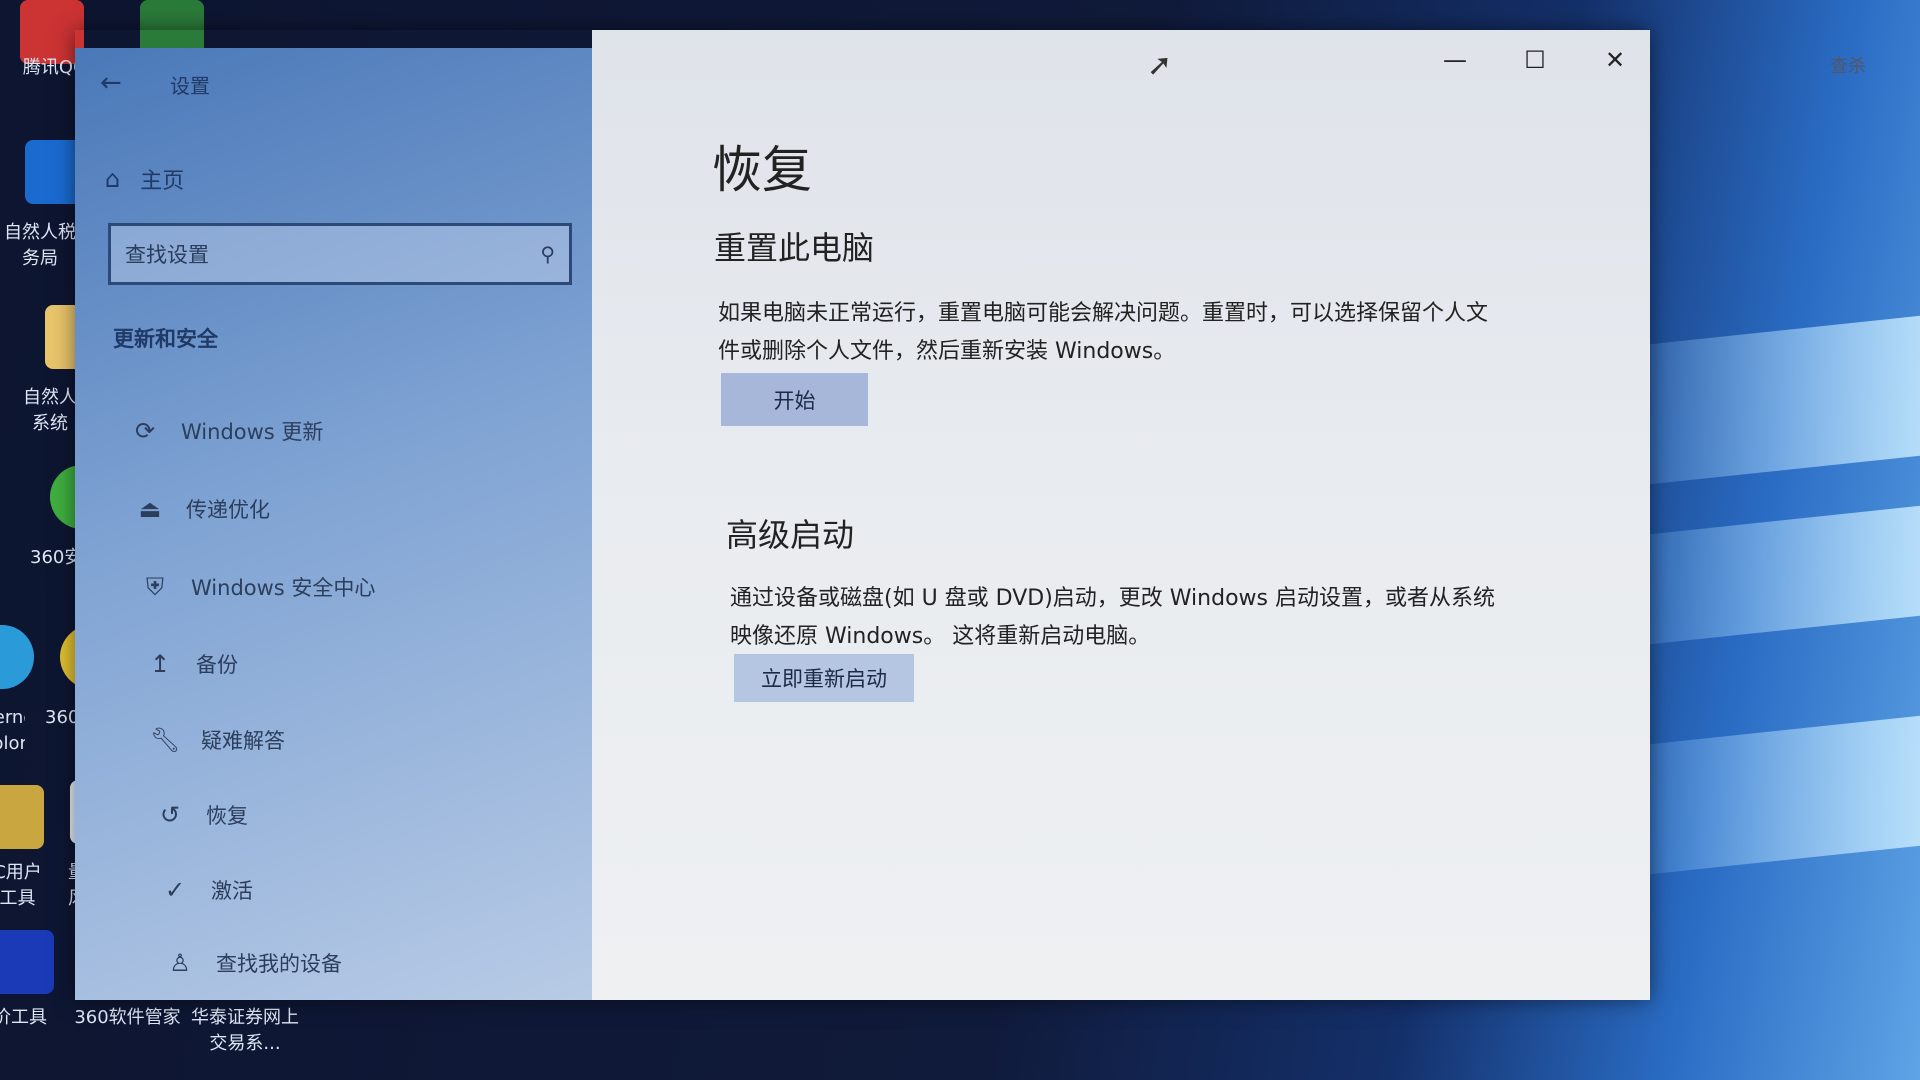 This screenshot has height=1080, width=1920. What do you see at coordinates (1160, 65) in the screenshot?
I see `cursor-icon: ➚` at bounding box center [1160, 65].